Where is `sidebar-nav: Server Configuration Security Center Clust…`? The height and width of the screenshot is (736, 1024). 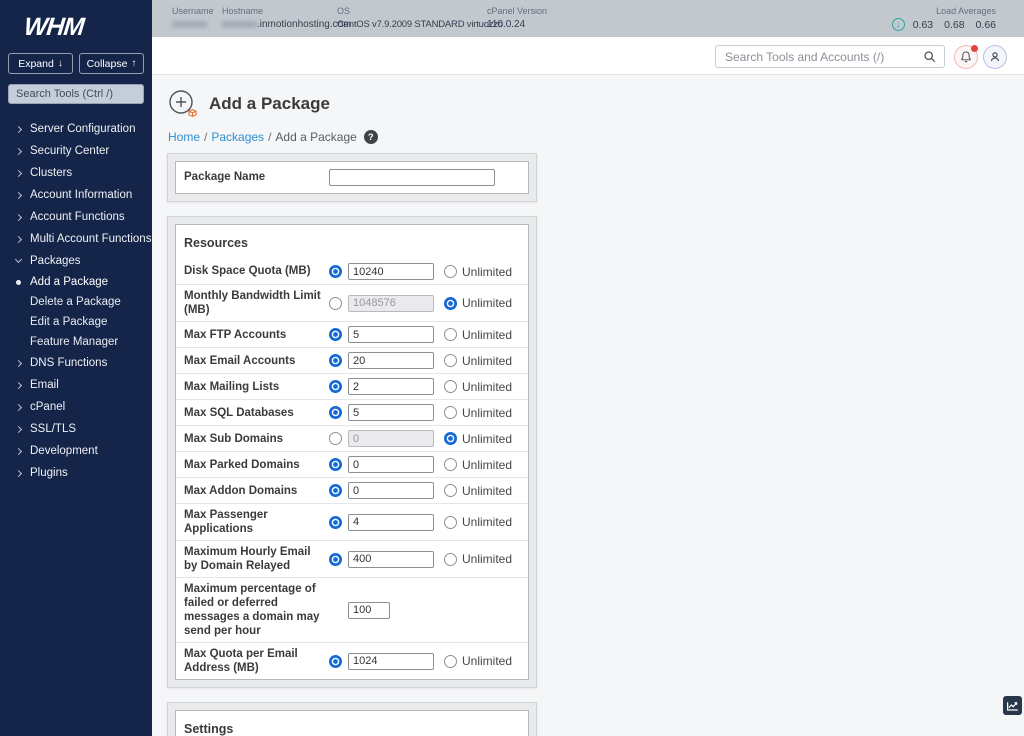 sidebar-nav: Server Configuration Security Center Clust… is located at coordinates (76, 301).